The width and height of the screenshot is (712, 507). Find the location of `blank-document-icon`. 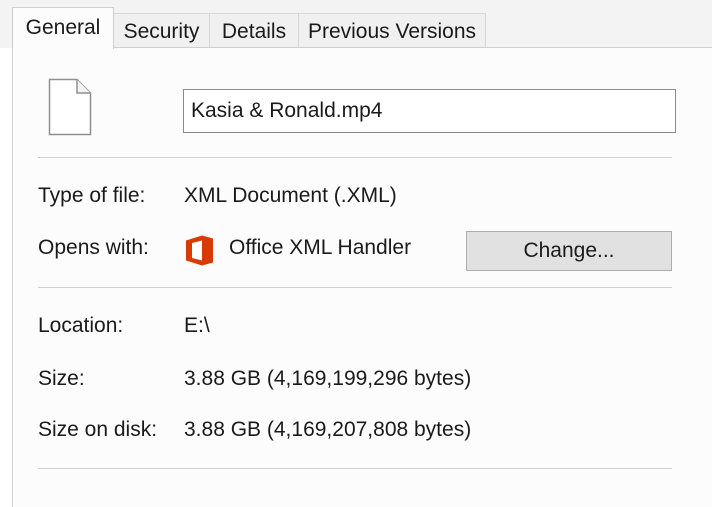

blank-document-icon is located at coordinates (70, 107).